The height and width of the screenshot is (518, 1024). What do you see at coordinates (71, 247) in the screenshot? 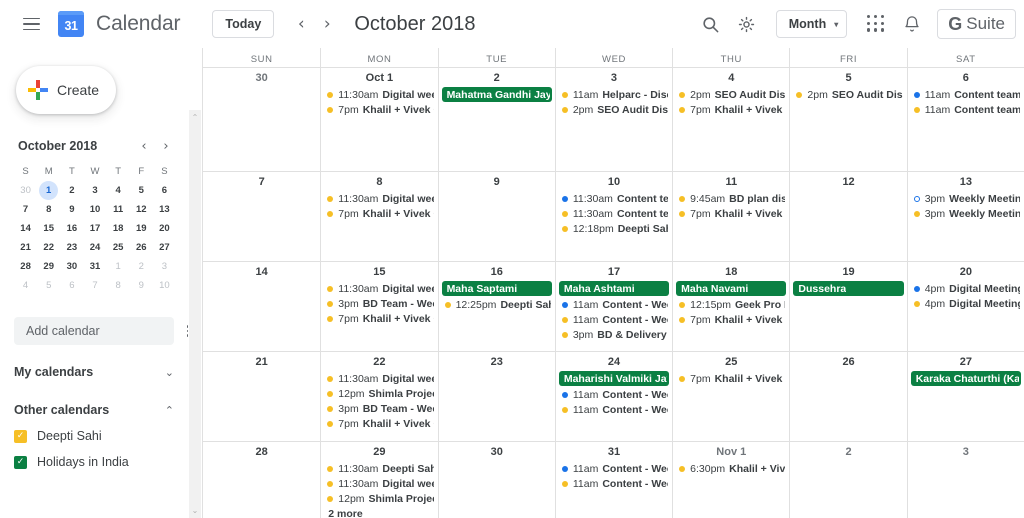
I see `mini-cal-day: 23` at bounding box center [71, 247].